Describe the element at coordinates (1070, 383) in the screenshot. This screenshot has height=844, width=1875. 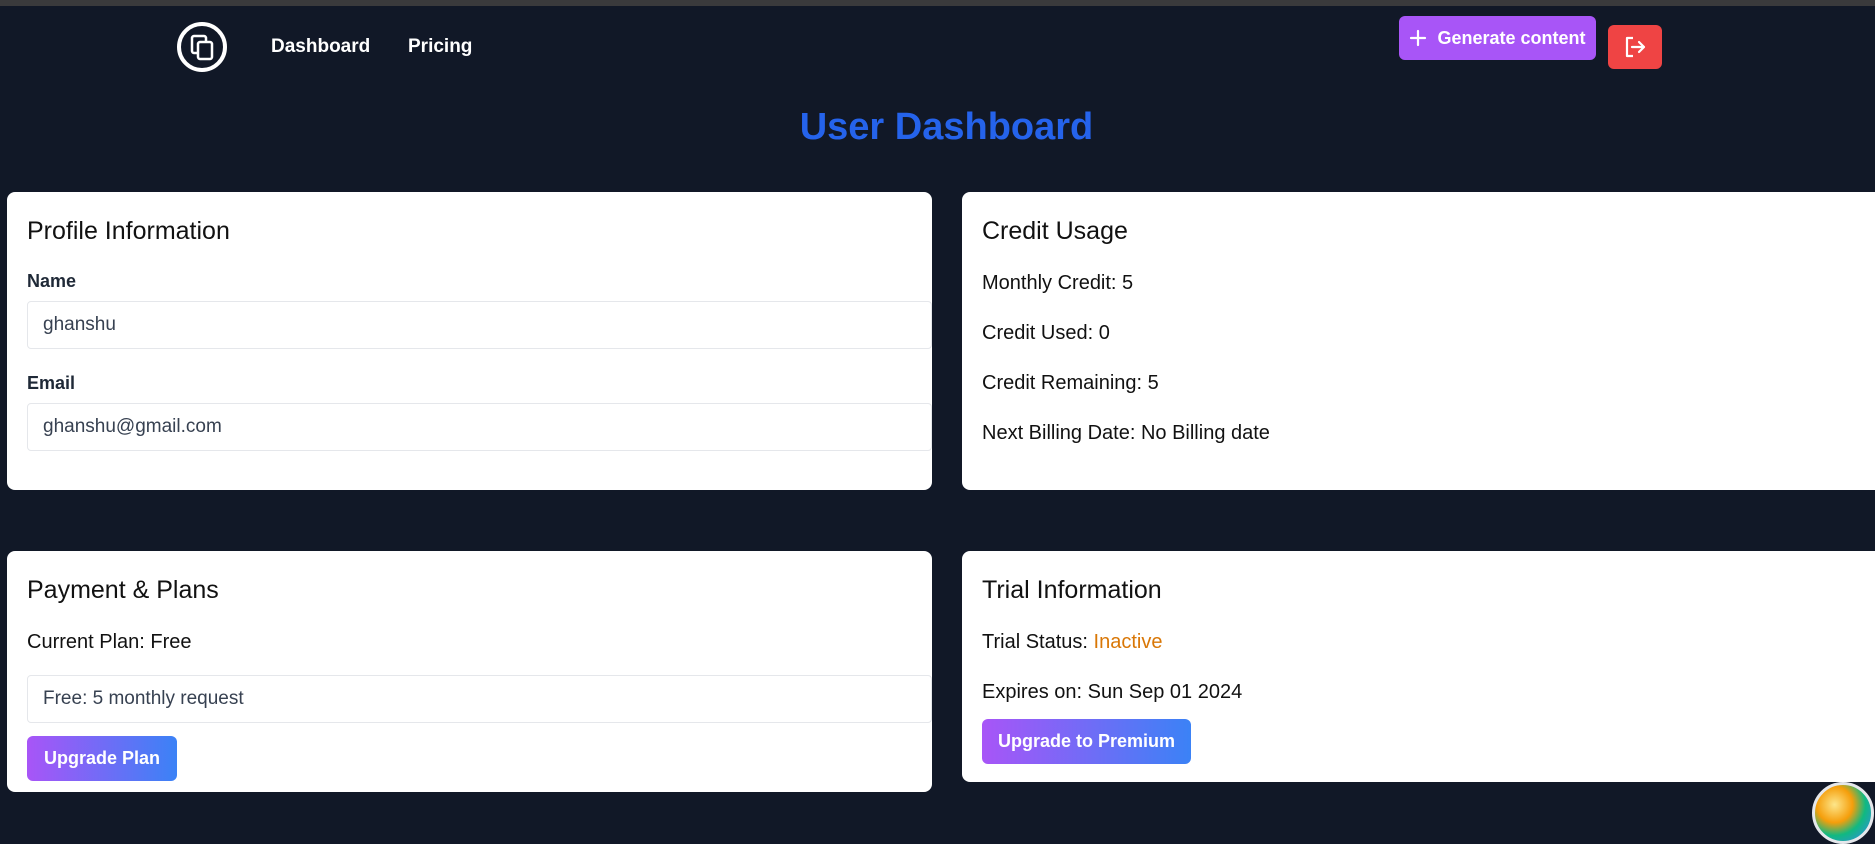
I see `credit-remaining-text: Credit Remaining: 5` at that location.